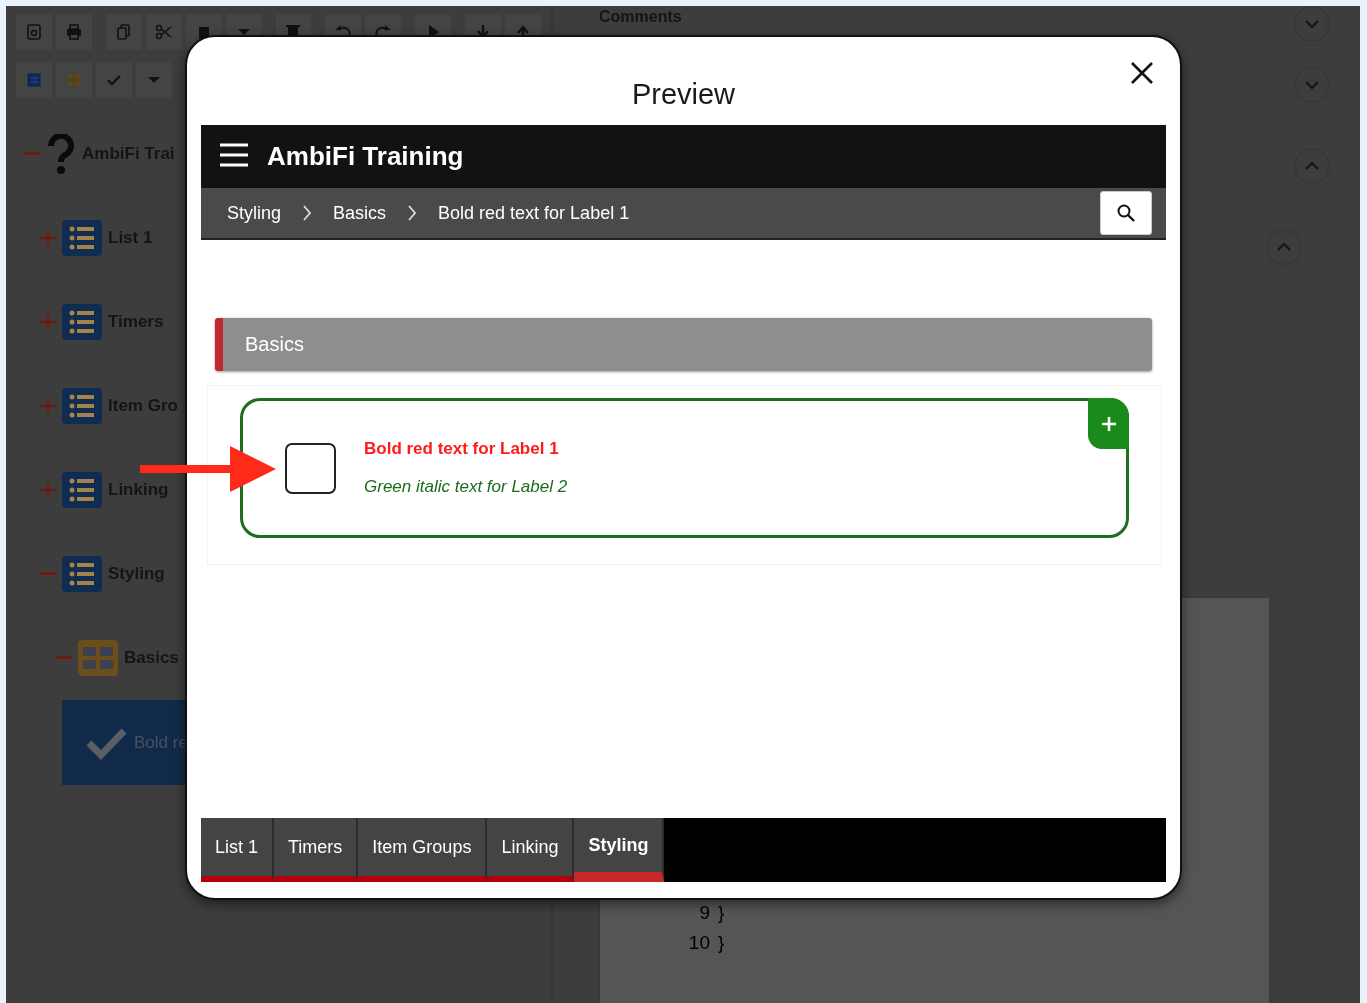 The image size is (1367, 1003). Describe the element at coordinates (98, 658) in the screenshot. I see `grid-icon` at that location.